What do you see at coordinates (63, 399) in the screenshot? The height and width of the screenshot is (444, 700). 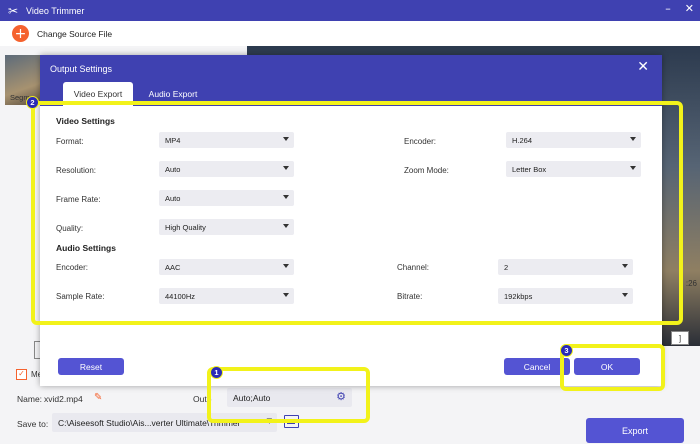 I see `name-value: xvid2.mp4` at bounding box center [63, 399].